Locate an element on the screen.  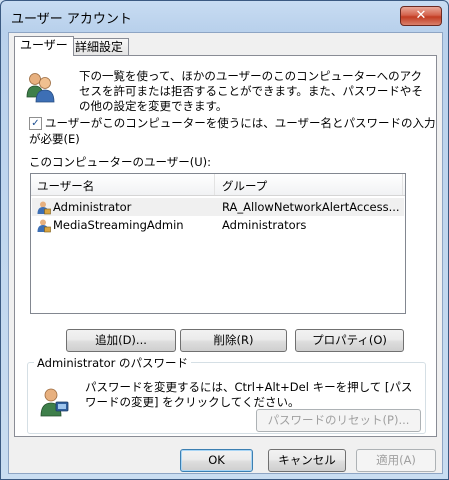
password-group-legend: Administrator のパスワード is located at coordinates (113, 363).